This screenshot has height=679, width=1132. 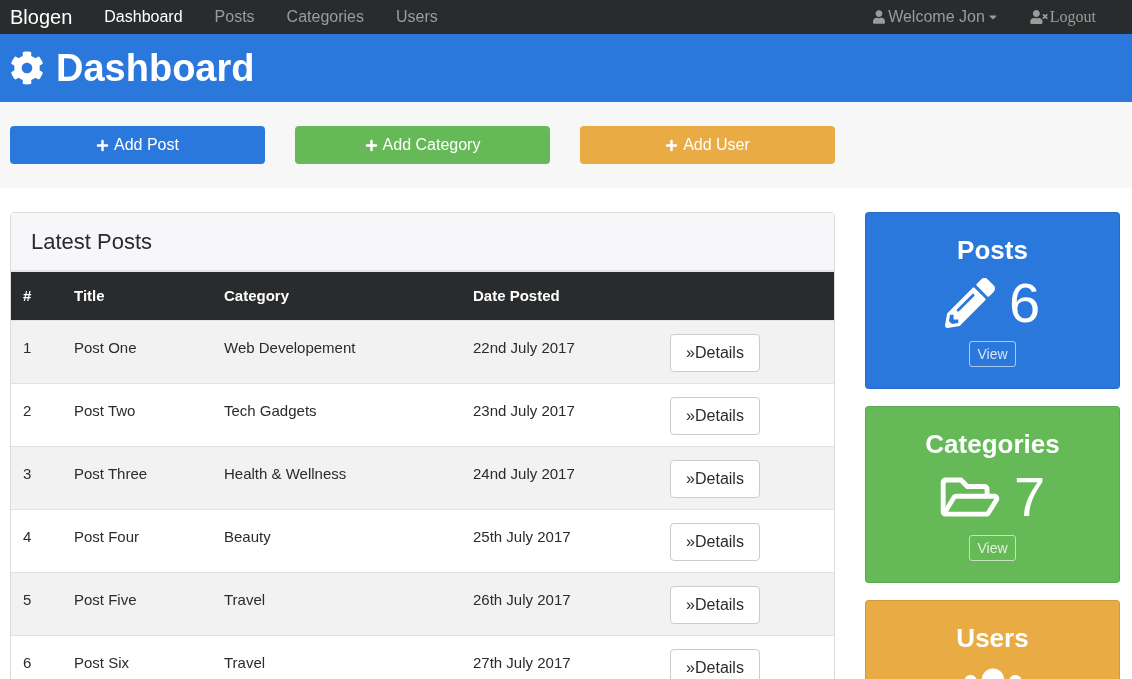 I want to click on column-header: Date Posted, so click(x=516, y=295).